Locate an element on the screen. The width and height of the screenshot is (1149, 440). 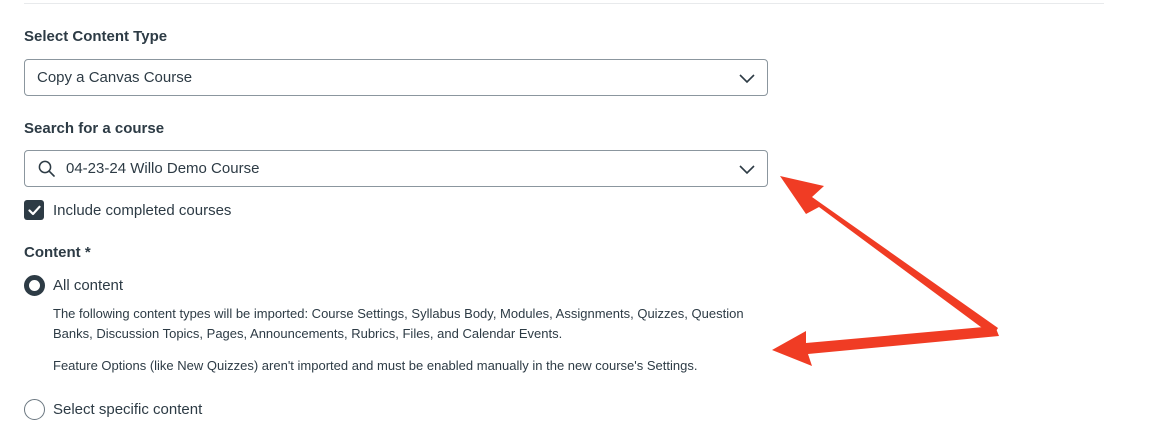
annotation-arrows is located at coordinates (885, 271).